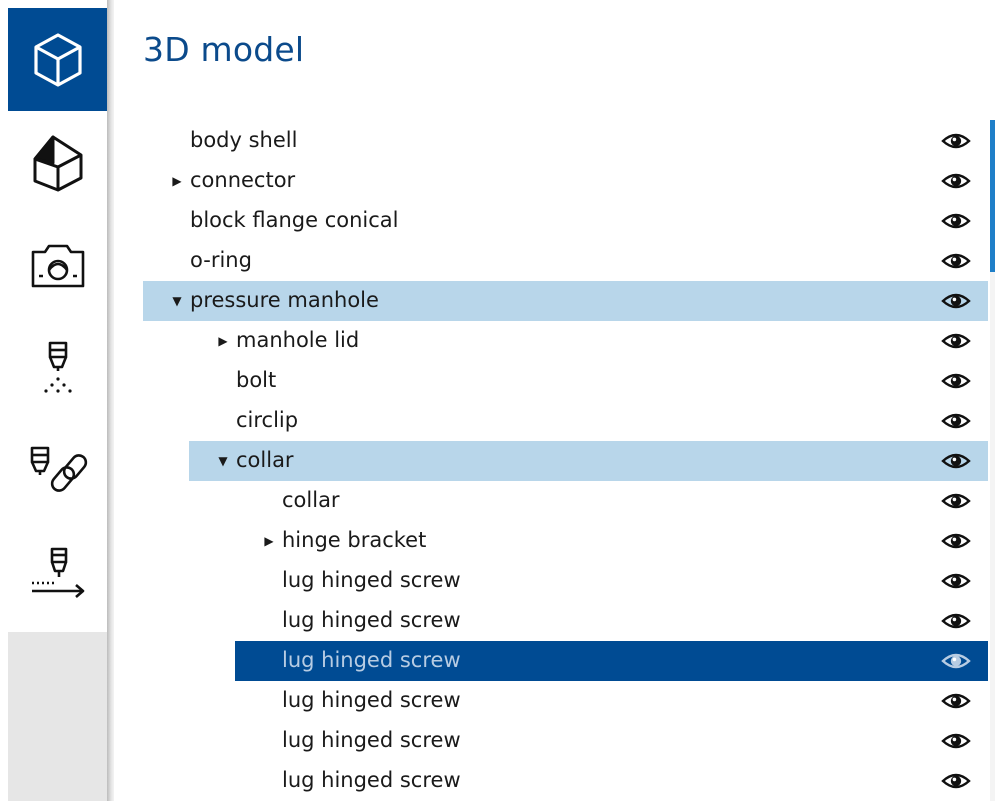 The width and height of the screenshot is (999, 801). I want to click on tree-row-label: circlip, so click(267, 420).